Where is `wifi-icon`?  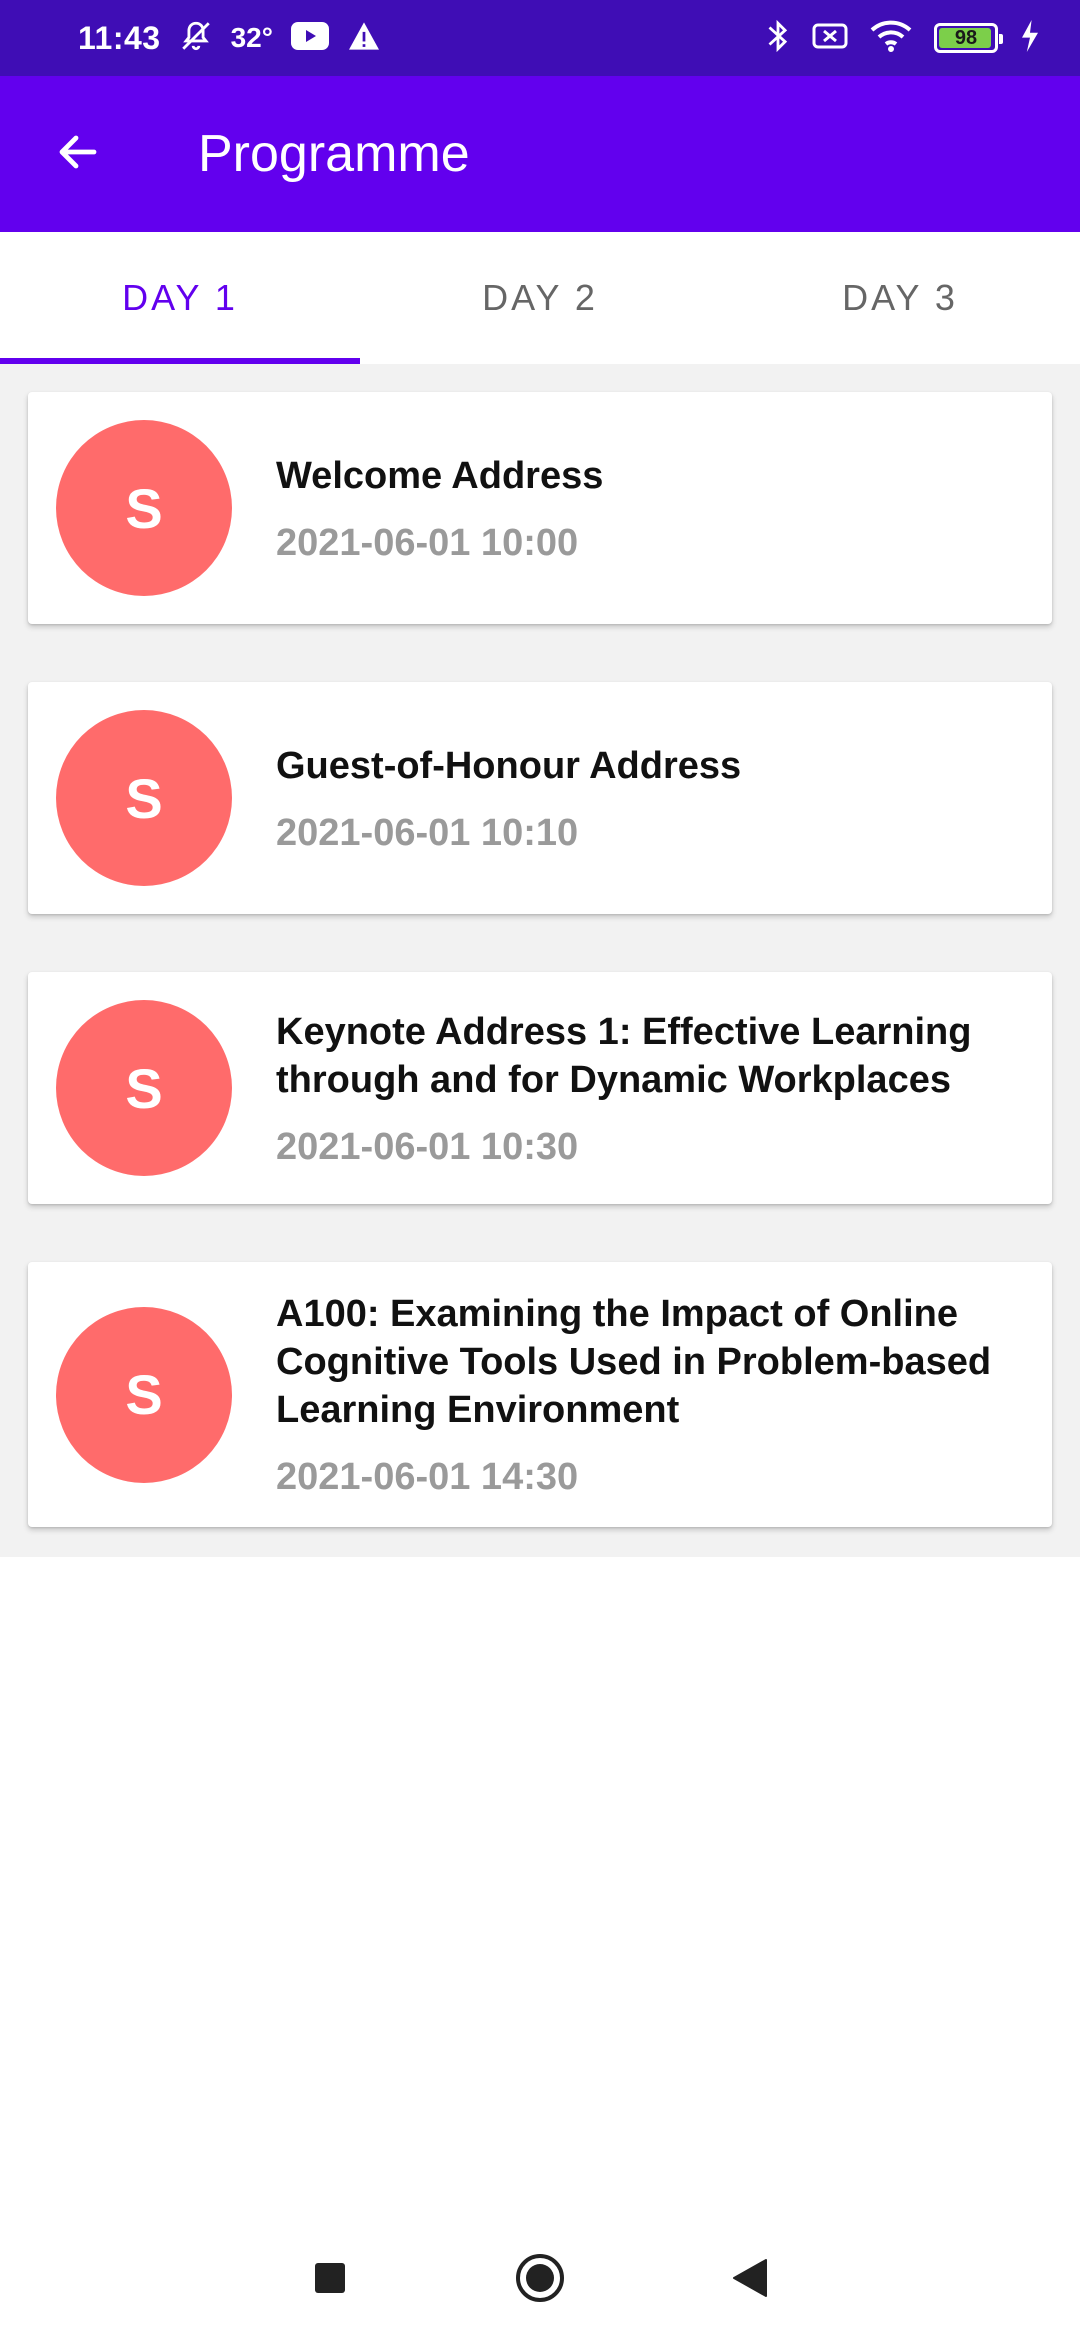
wifi-icon is located at coordinates (891, 38).